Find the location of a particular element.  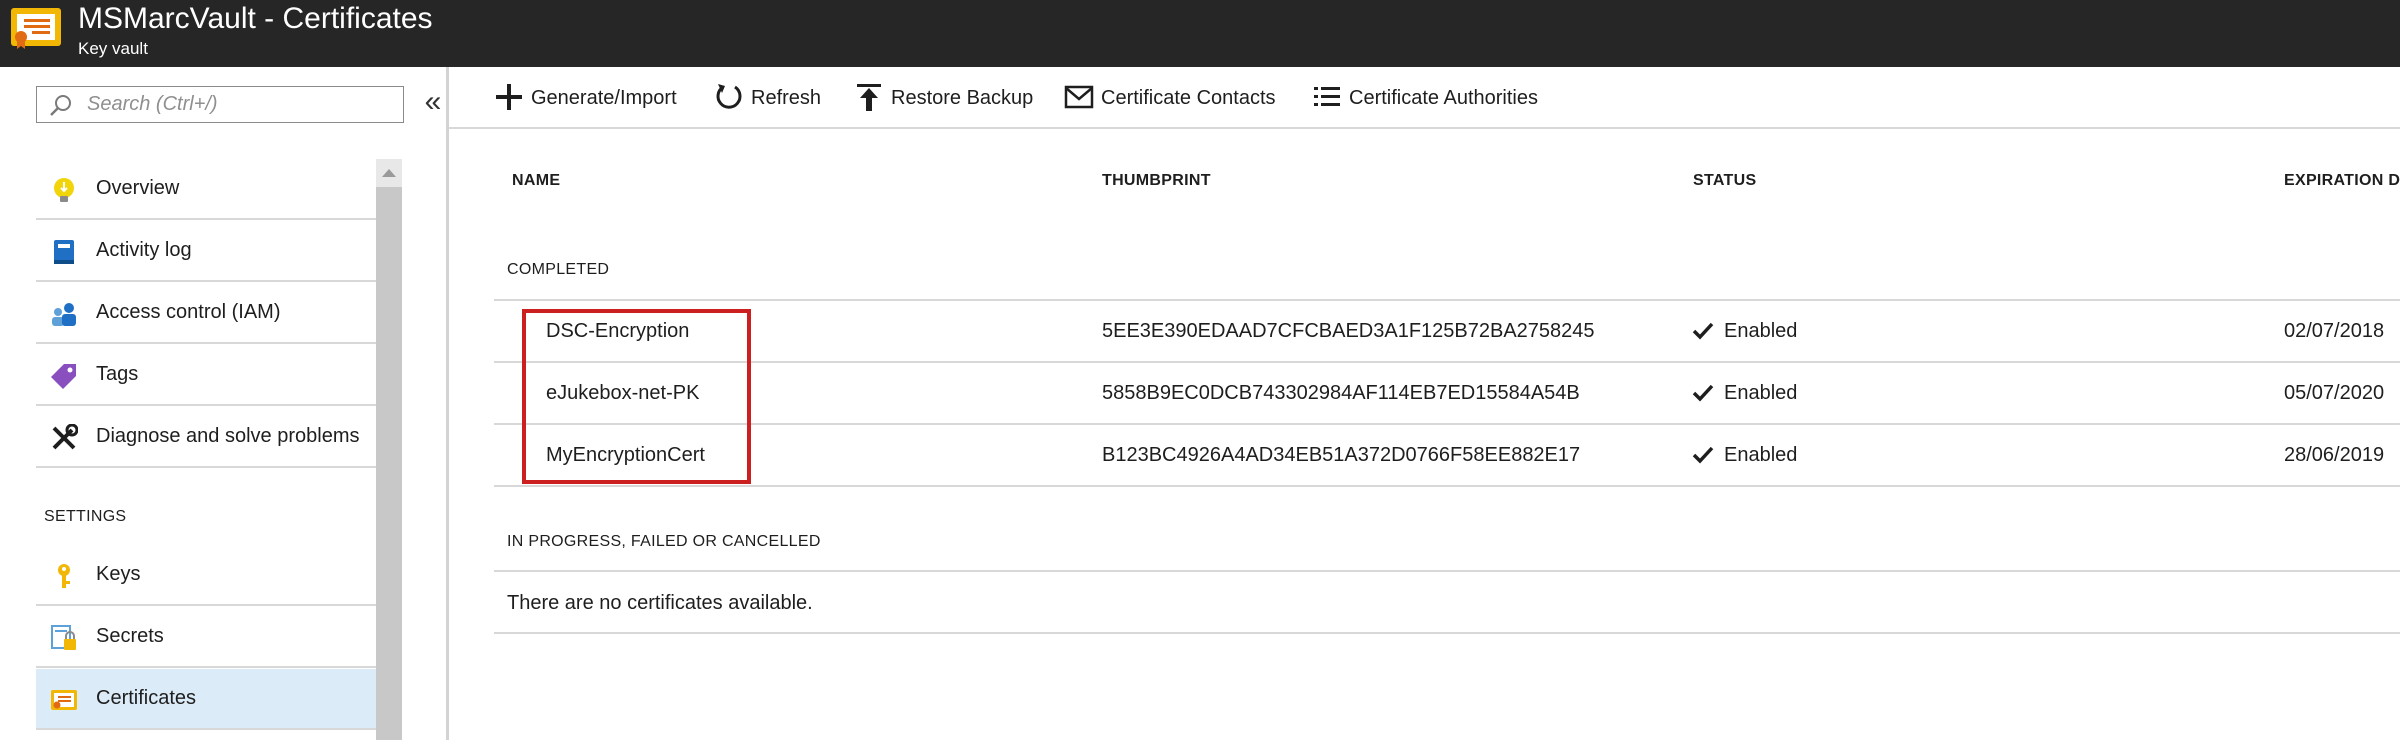

sidebar-item-label: Tags is located at coordinates (117, 374).